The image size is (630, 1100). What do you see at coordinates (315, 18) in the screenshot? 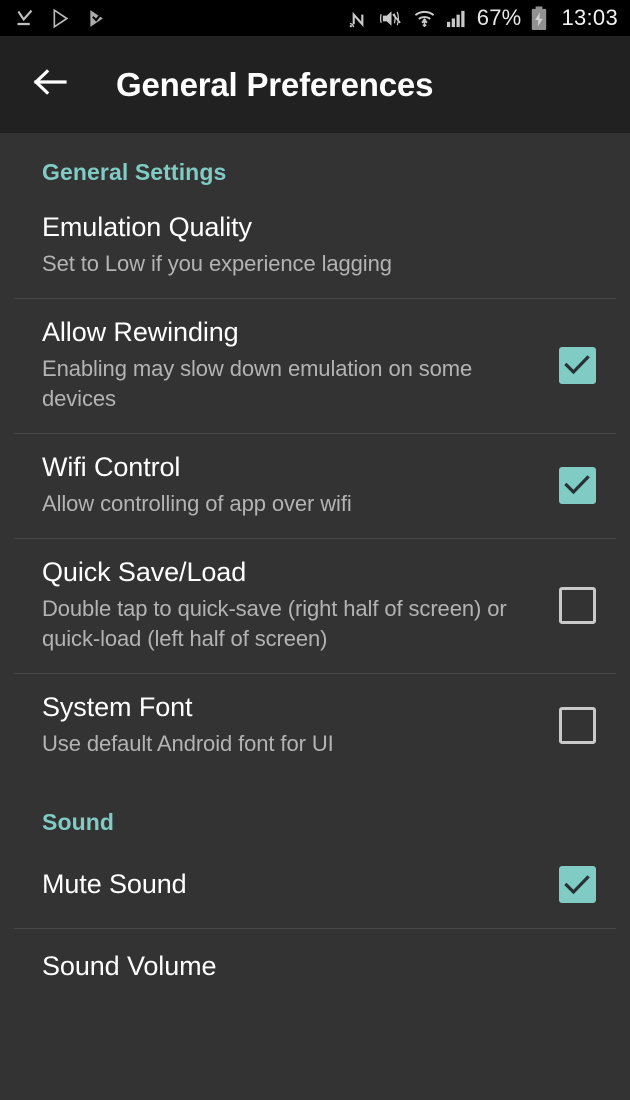
I see `status-bar: 67% 13:03` at bounding box center [315, 18].